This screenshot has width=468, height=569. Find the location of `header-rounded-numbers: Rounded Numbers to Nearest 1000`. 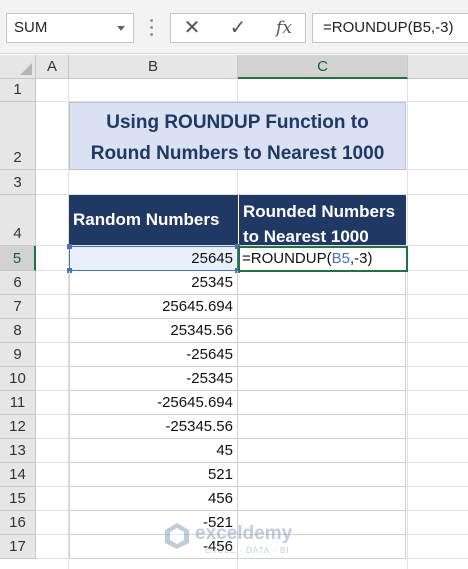

header-rounded-numbers: Rounded Numbers to Nearest 1000 is located at coordinates (322, 220).